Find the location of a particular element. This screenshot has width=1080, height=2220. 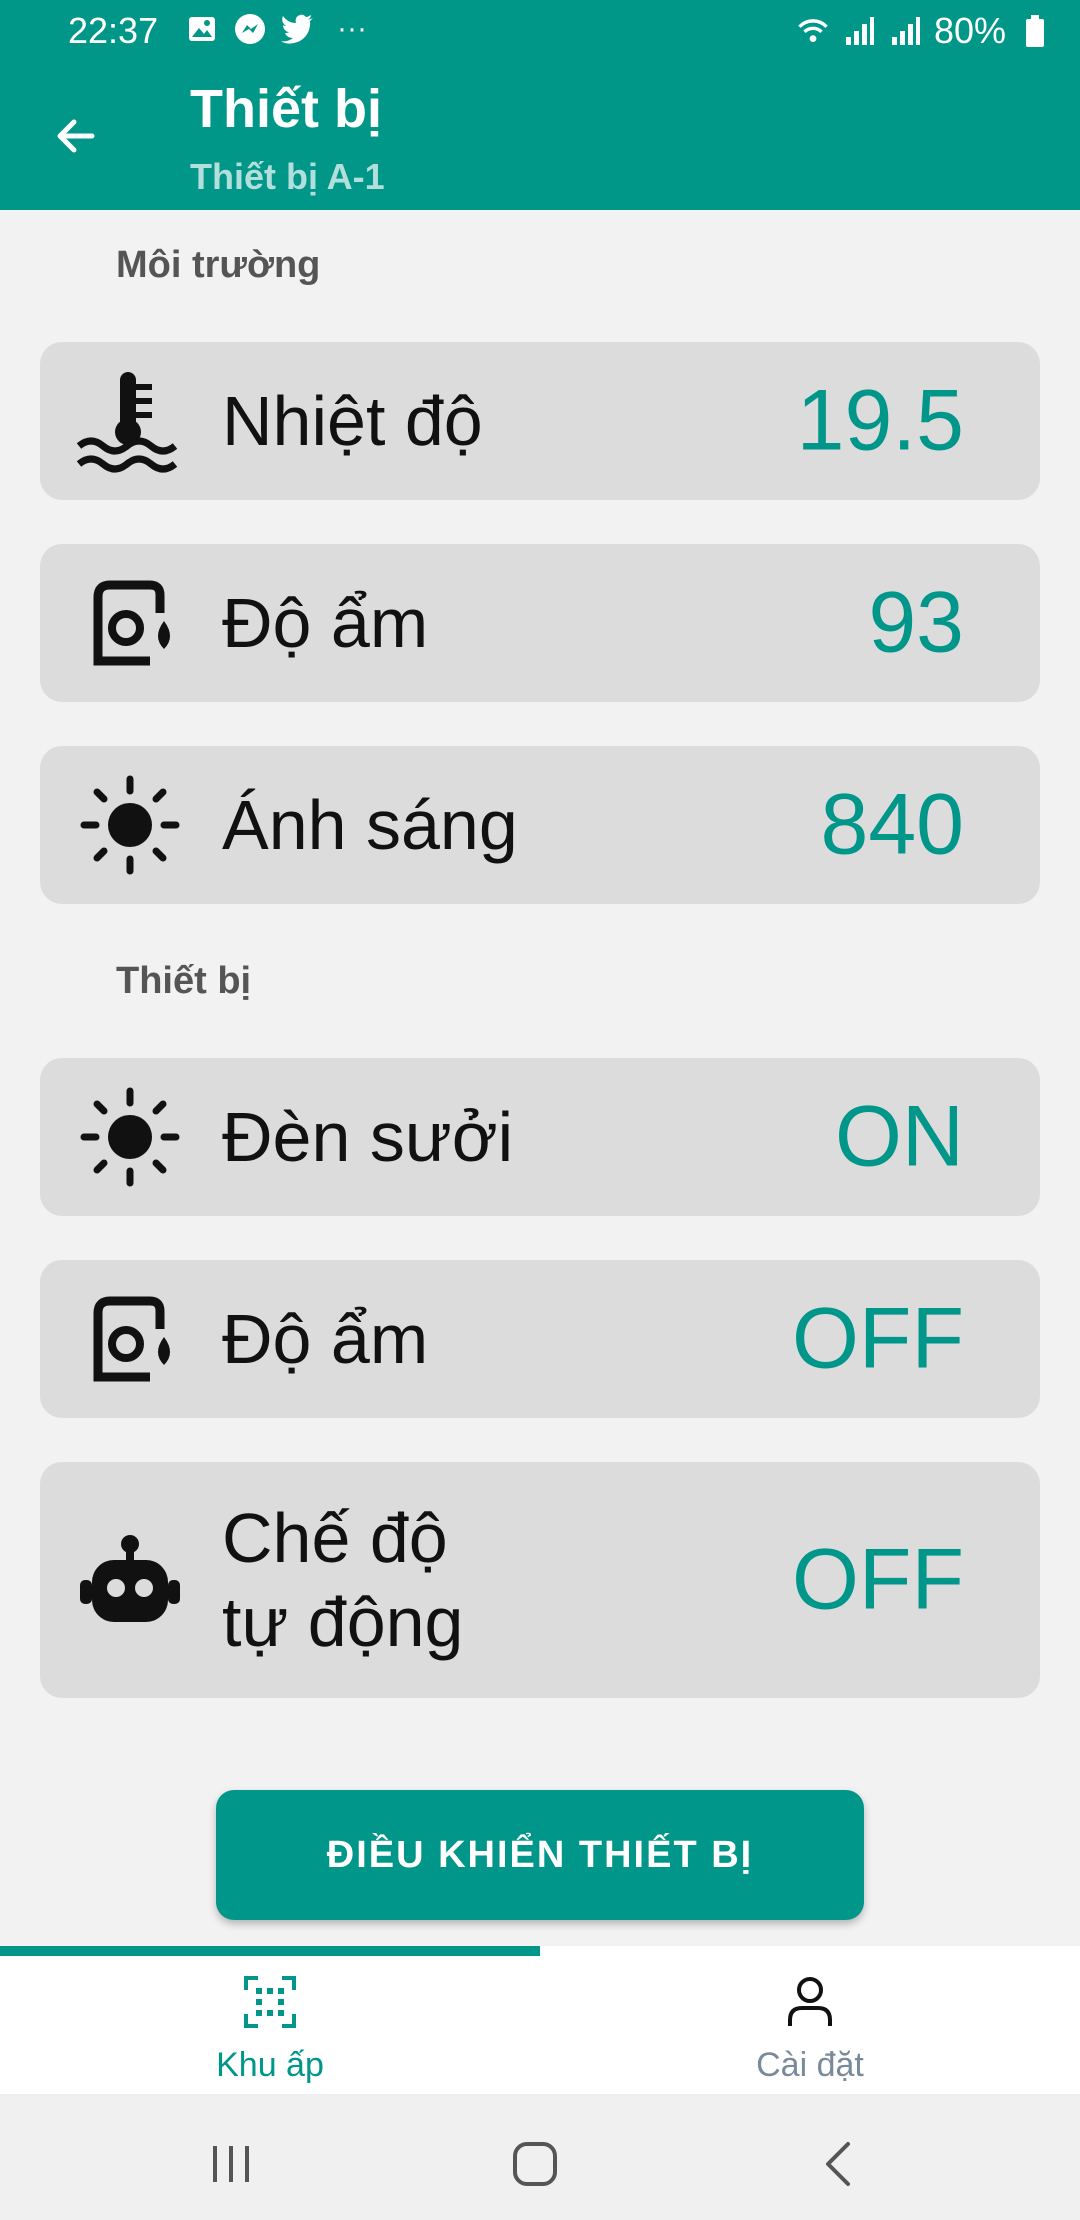

env-value: 19.5 is located at coordinates (880, 420).